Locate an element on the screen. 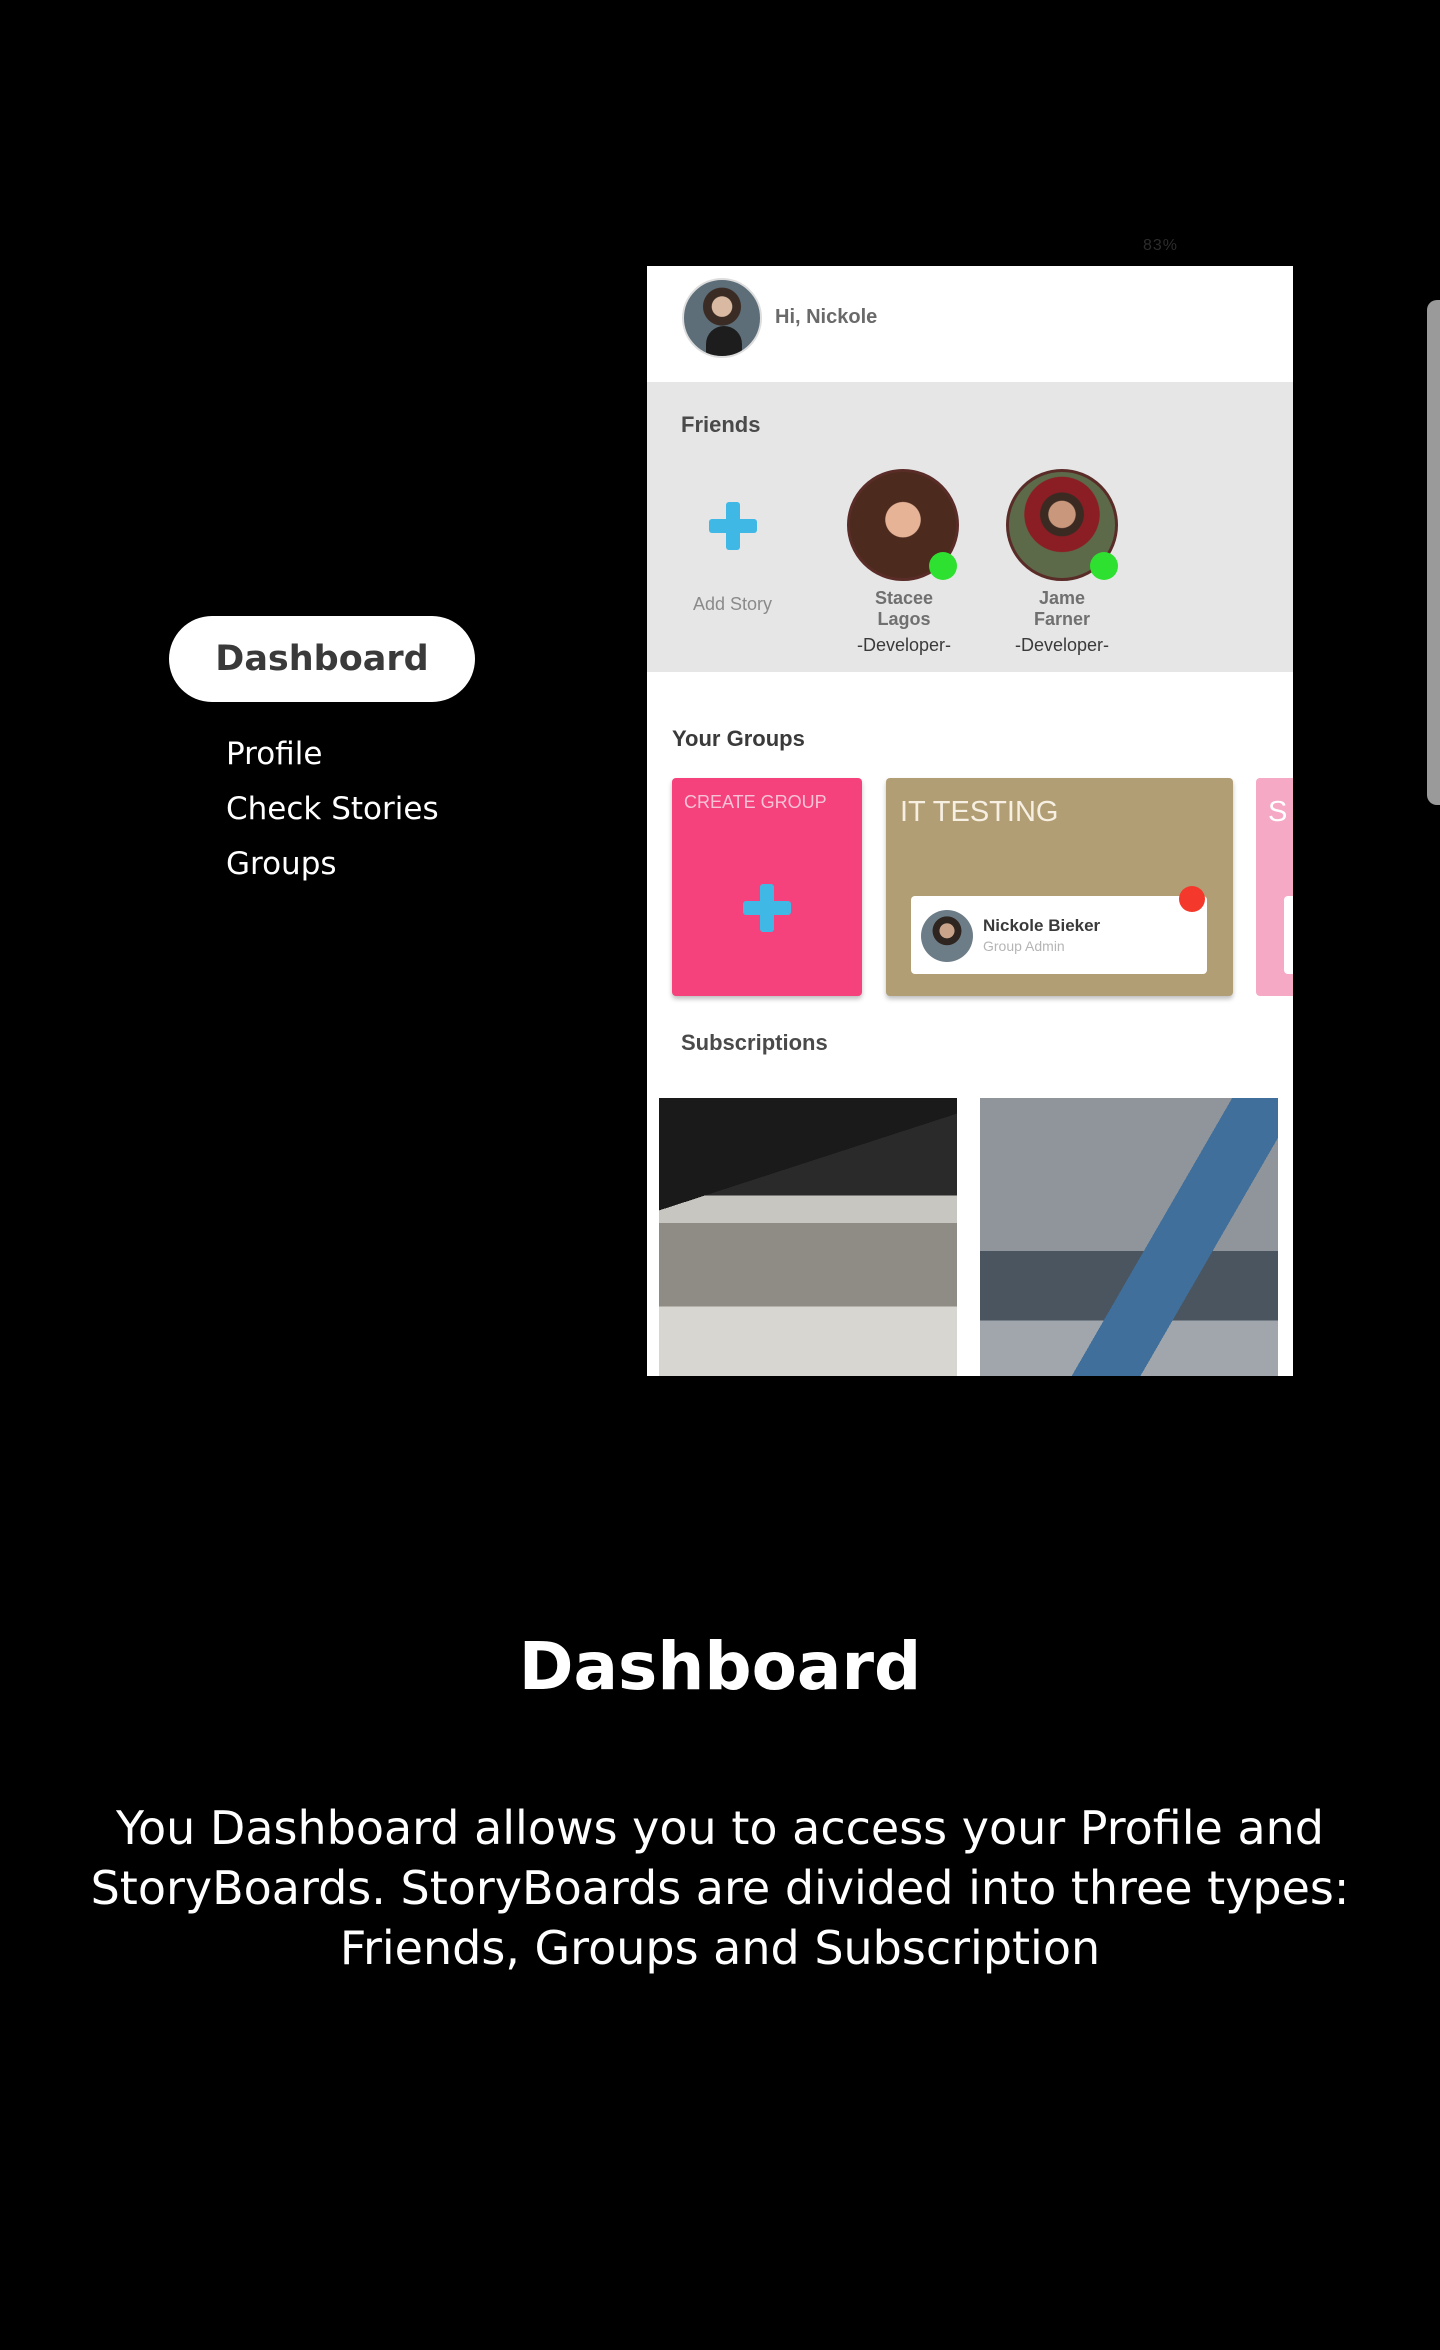 Image resolution: width=1440 pixels, height=2350 pixels. admin-avatar is located at coordinates (947, 936).